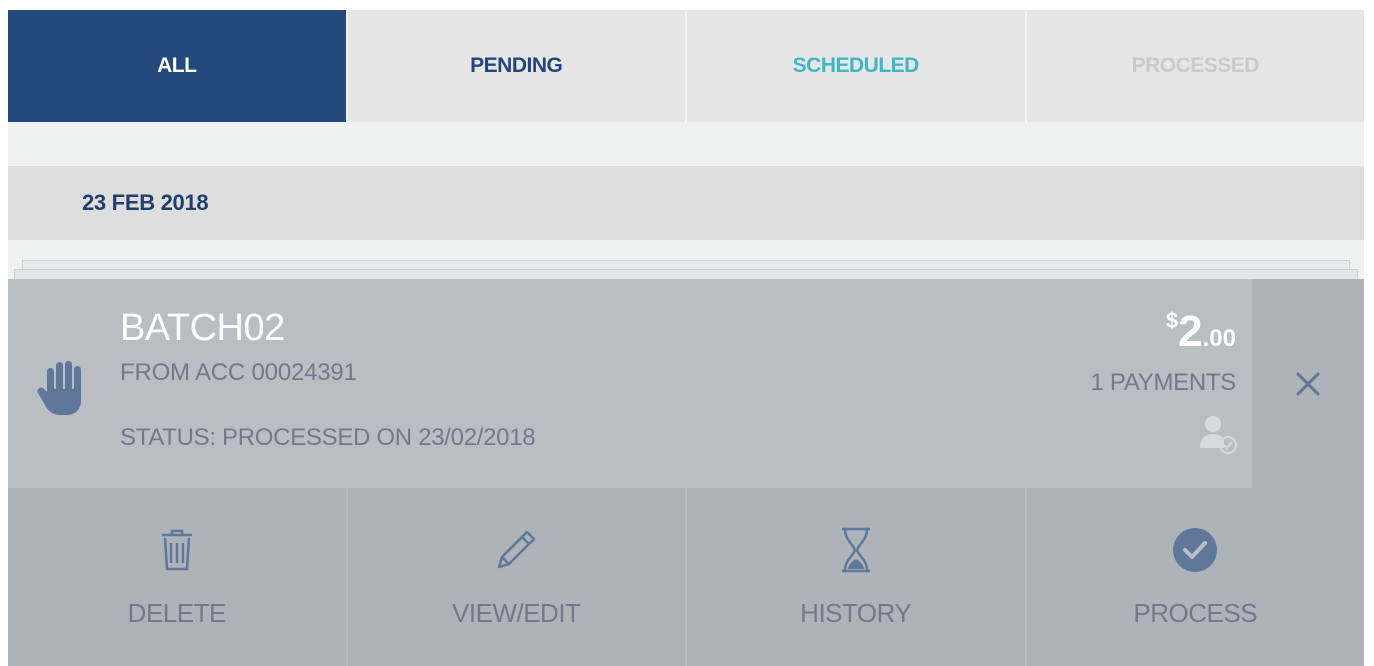  Describe the element at coordinates (238, 372) in the screenshot. I see `from-account: FROM ACC 00024391` at that location.